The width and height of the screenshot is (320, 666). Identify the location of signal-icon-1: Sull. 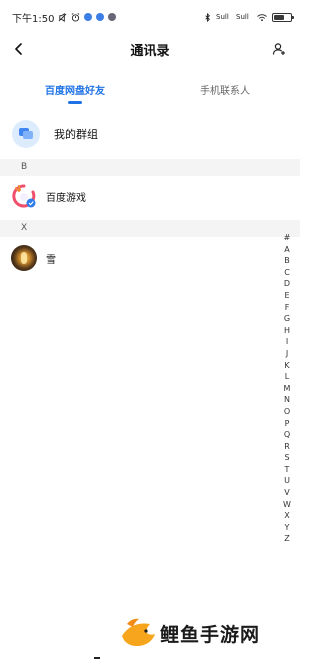
(222, 16).